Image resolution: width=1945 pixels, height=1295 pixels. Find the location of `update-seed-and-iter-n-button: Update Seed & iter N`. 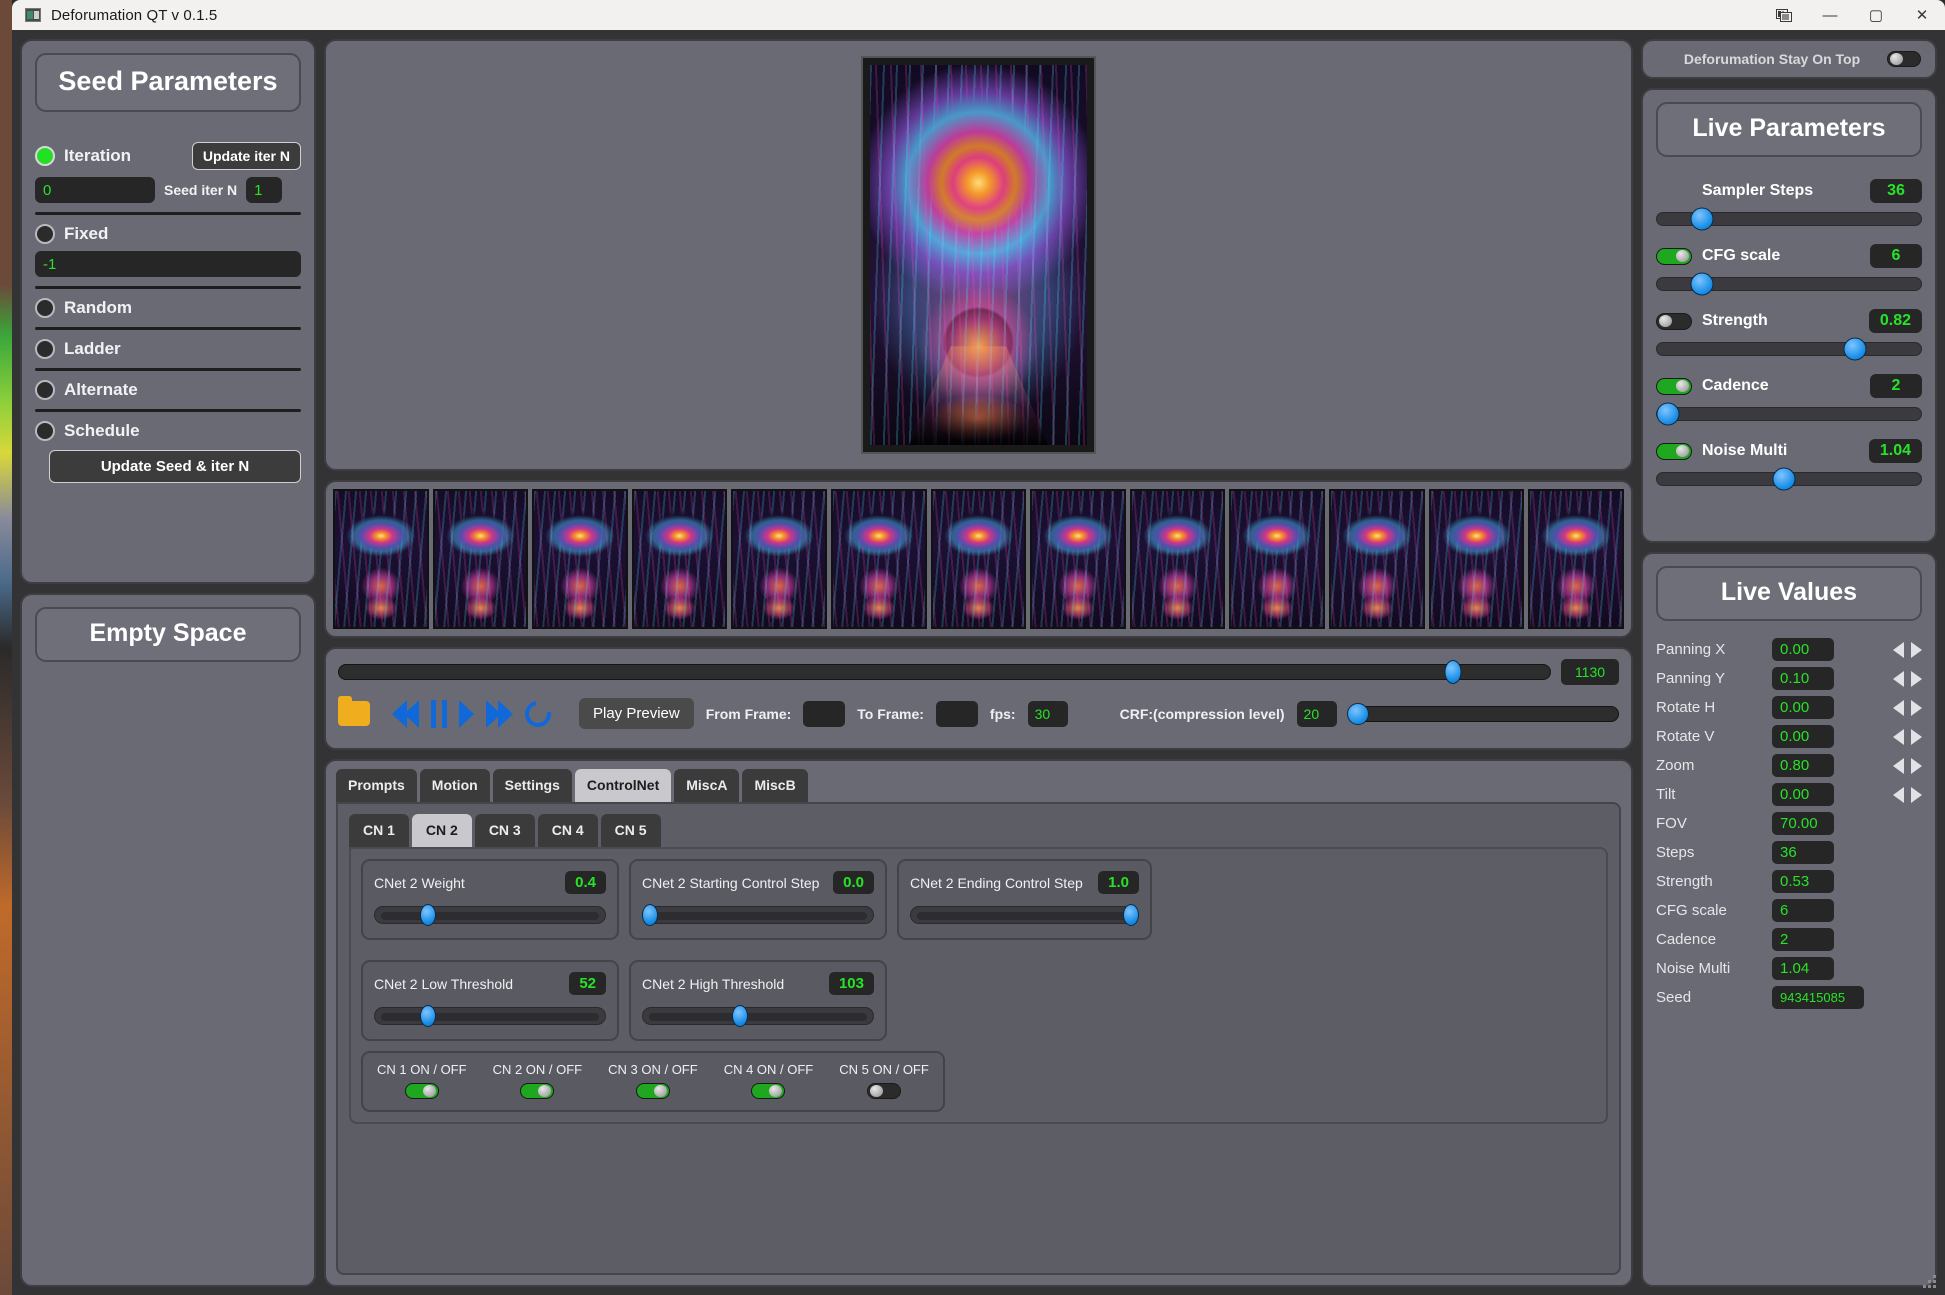

update-seed-and-iter-n-button: Update Seed & iter N is located at coordinates (175, 466).